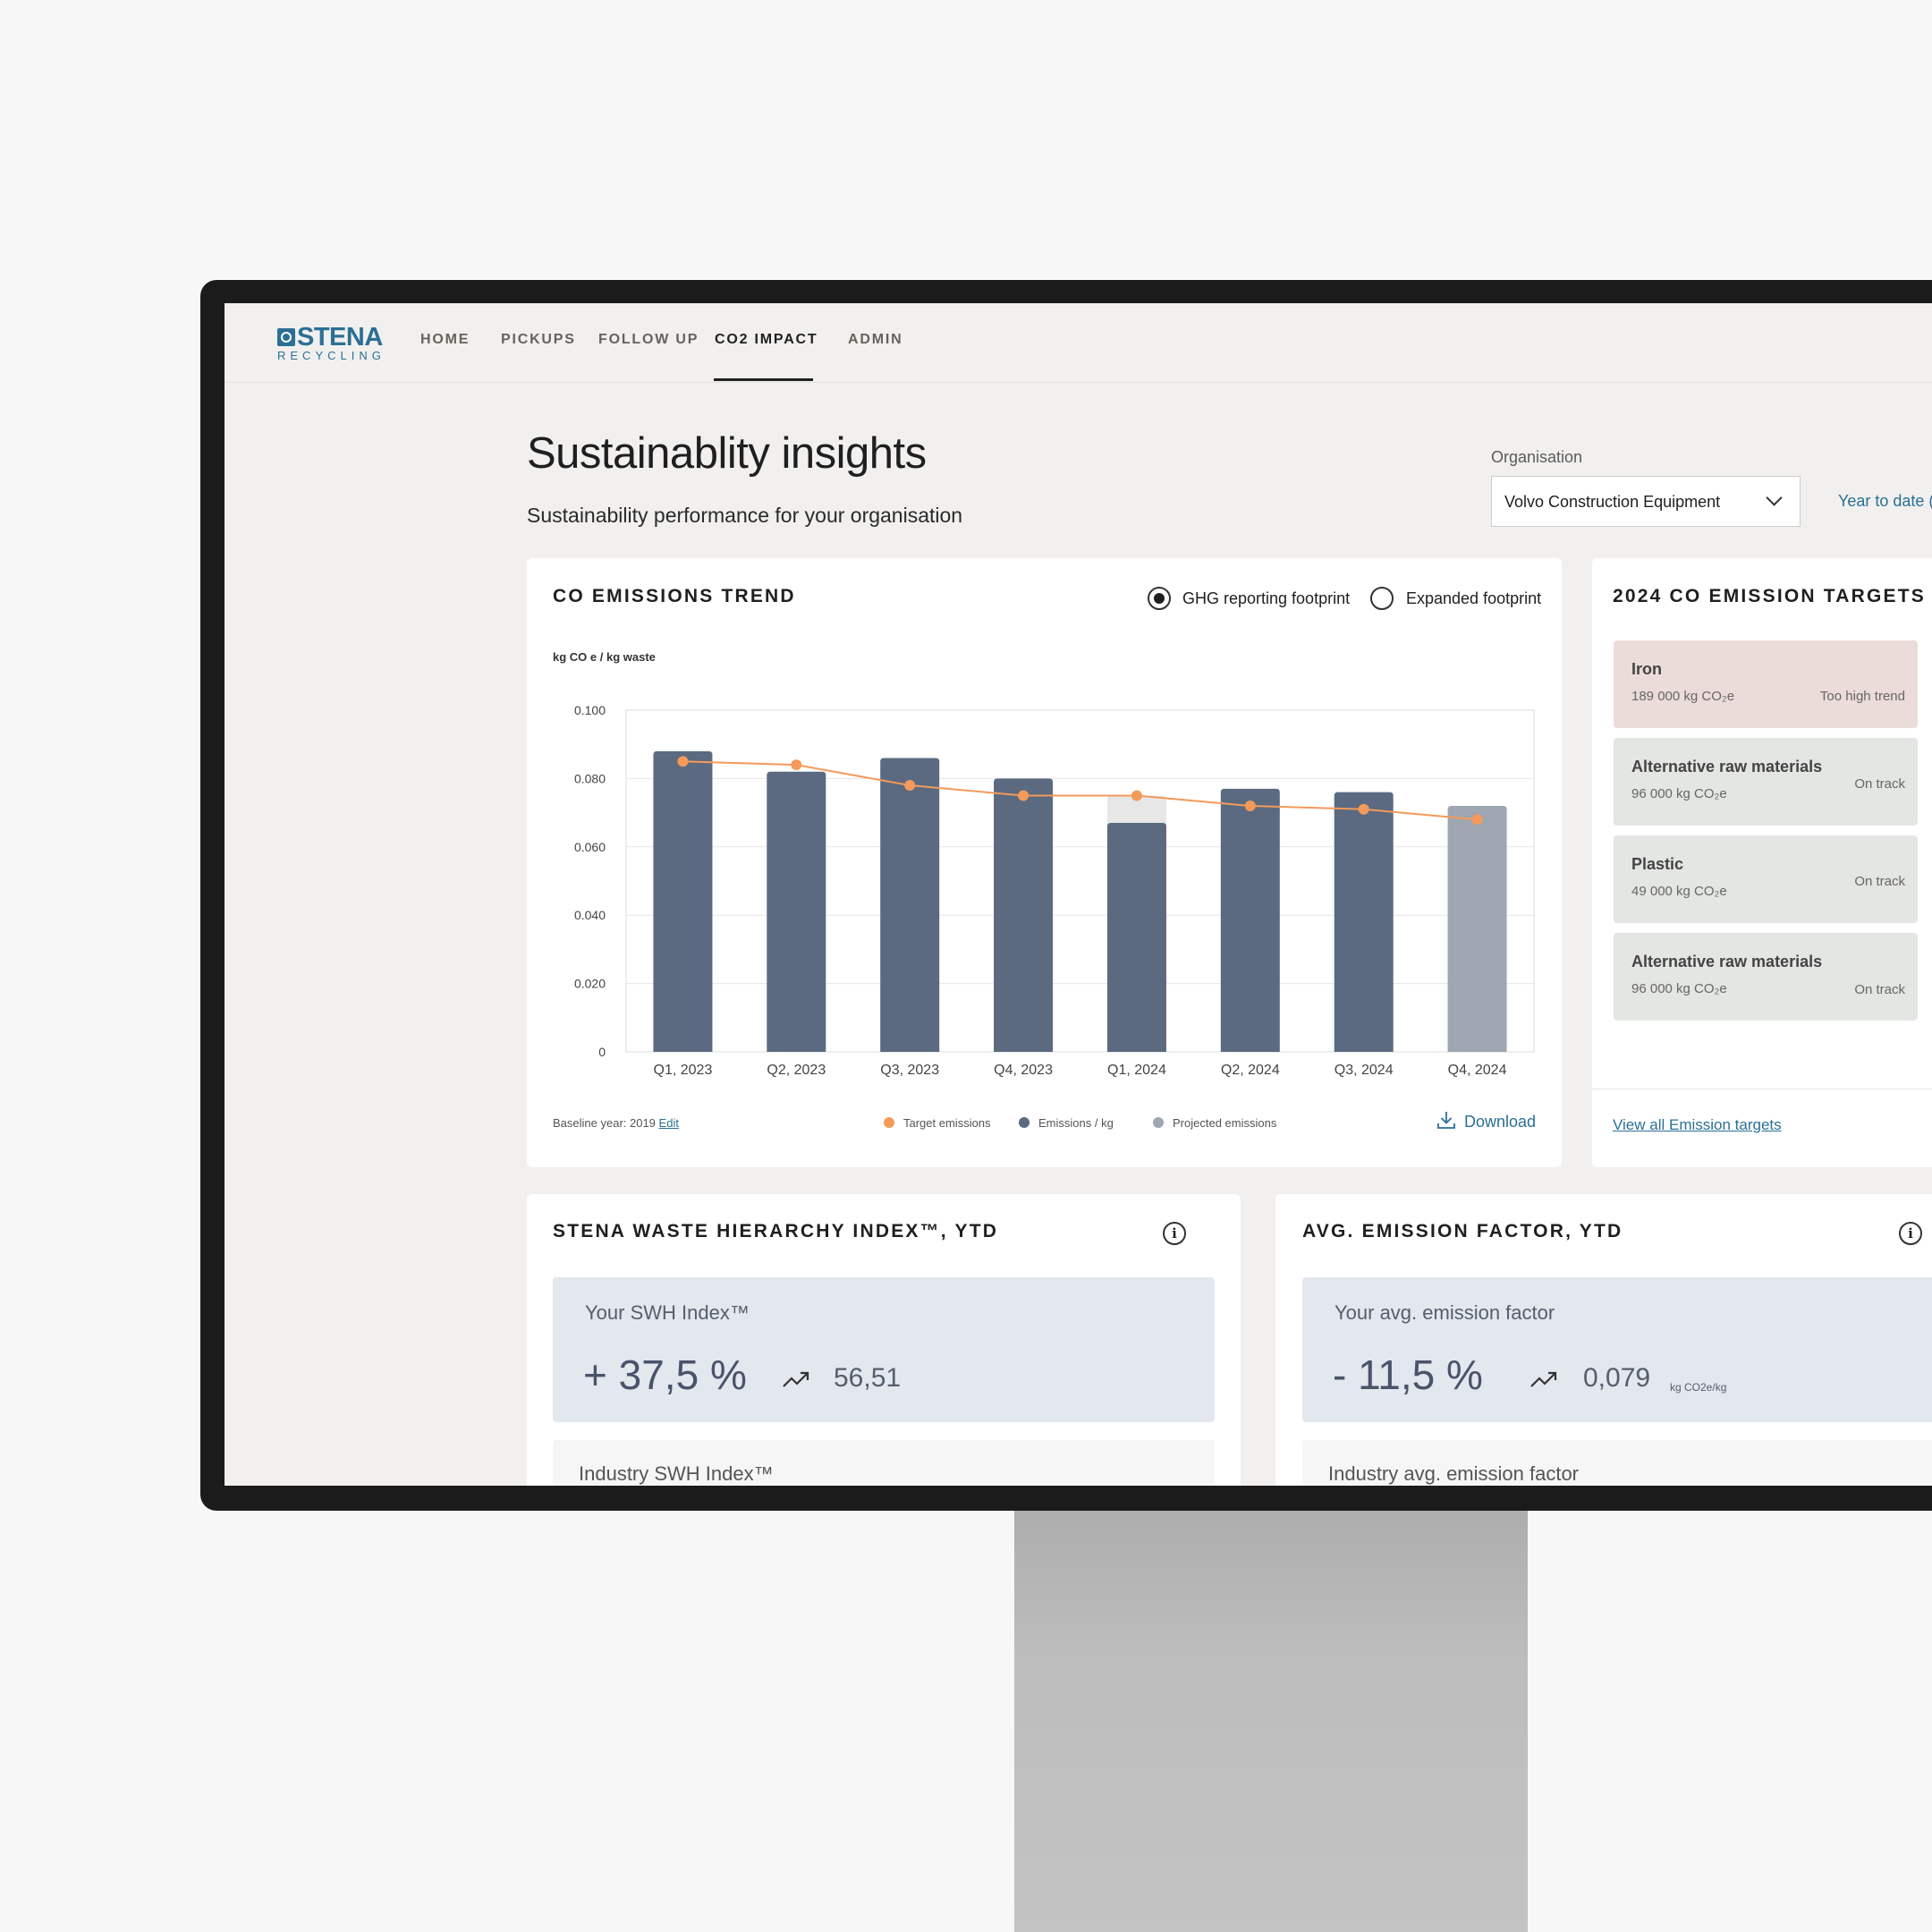  I want to click on y-tick-label: 0.060, so click(590, 847).